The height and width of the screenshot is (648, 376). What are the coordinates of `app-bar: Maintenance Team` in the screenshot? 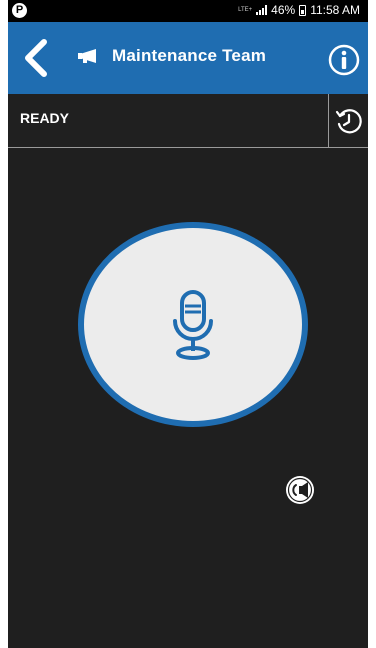 It's located at (188, 58).